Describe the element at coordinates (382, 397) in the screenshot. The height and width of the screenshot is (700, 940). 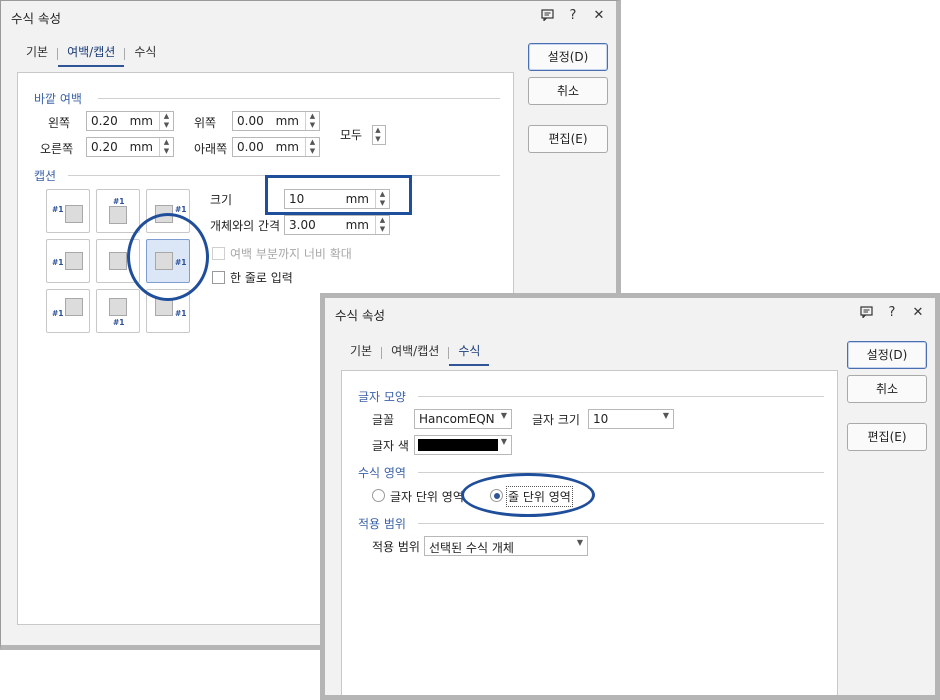
I see `group-label-char-shape: 글자 모양` at that location.